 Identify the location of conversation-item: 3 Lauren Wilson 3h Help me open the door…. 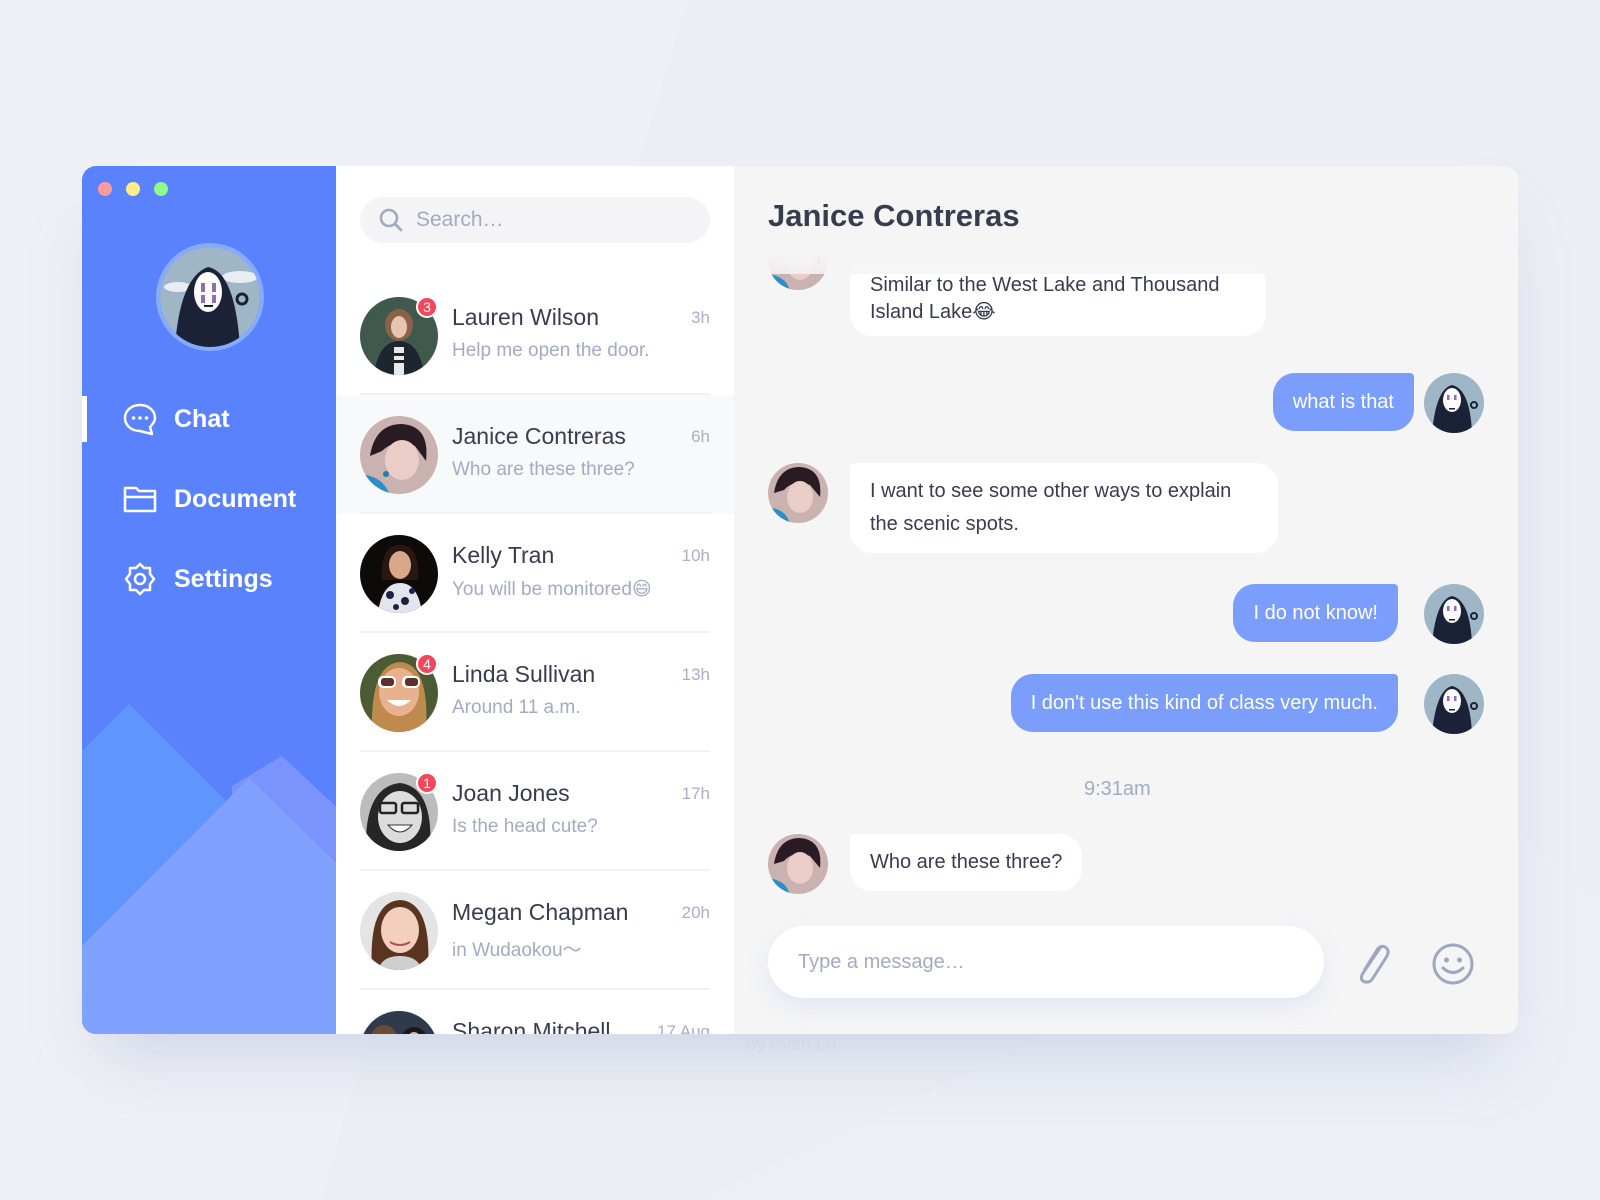
(535, 335).